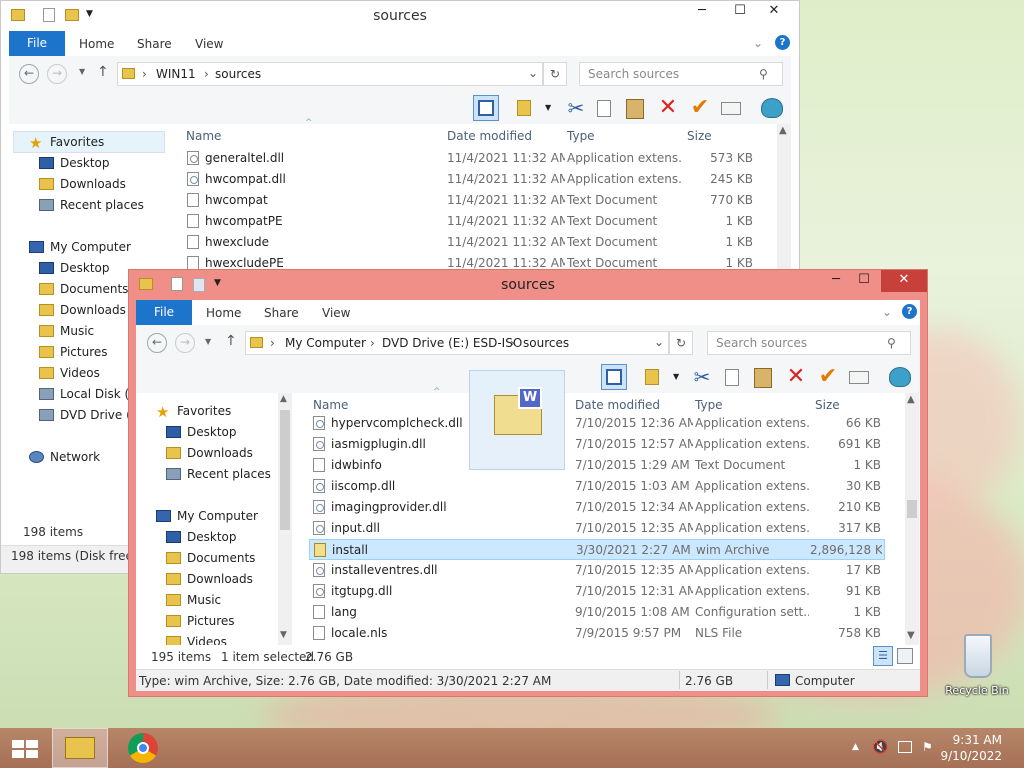 This screenshot has height=768, width=1024. I want to click on properties-icon, so click(526, 109).